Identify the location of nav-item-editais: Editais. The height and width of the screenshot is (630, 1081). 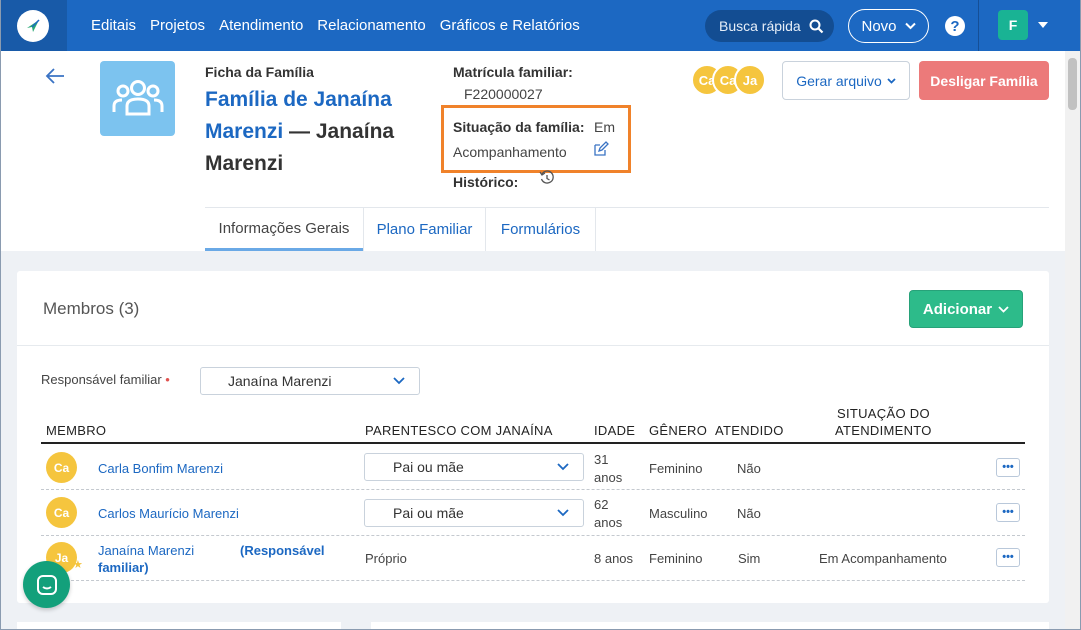
(113, 25).